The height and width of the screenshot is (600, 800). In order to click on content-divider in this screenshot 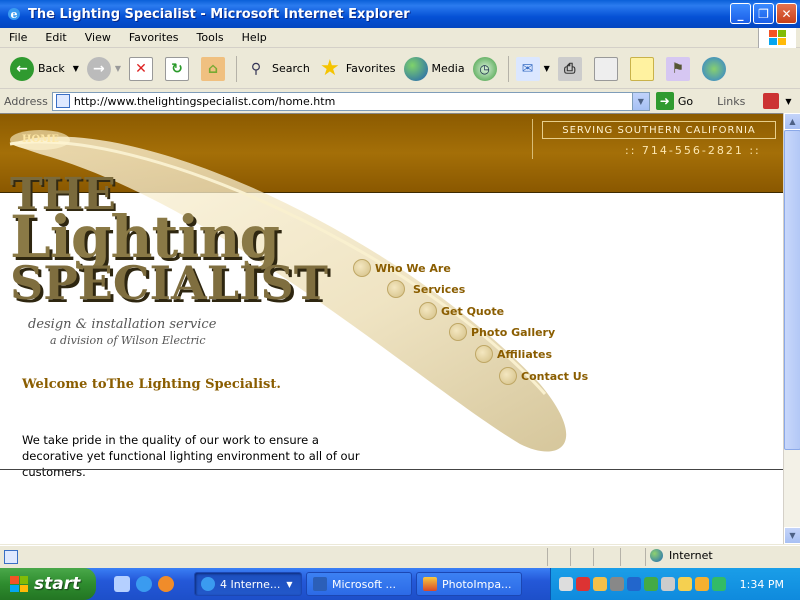, I will do `click(391, 469)`.